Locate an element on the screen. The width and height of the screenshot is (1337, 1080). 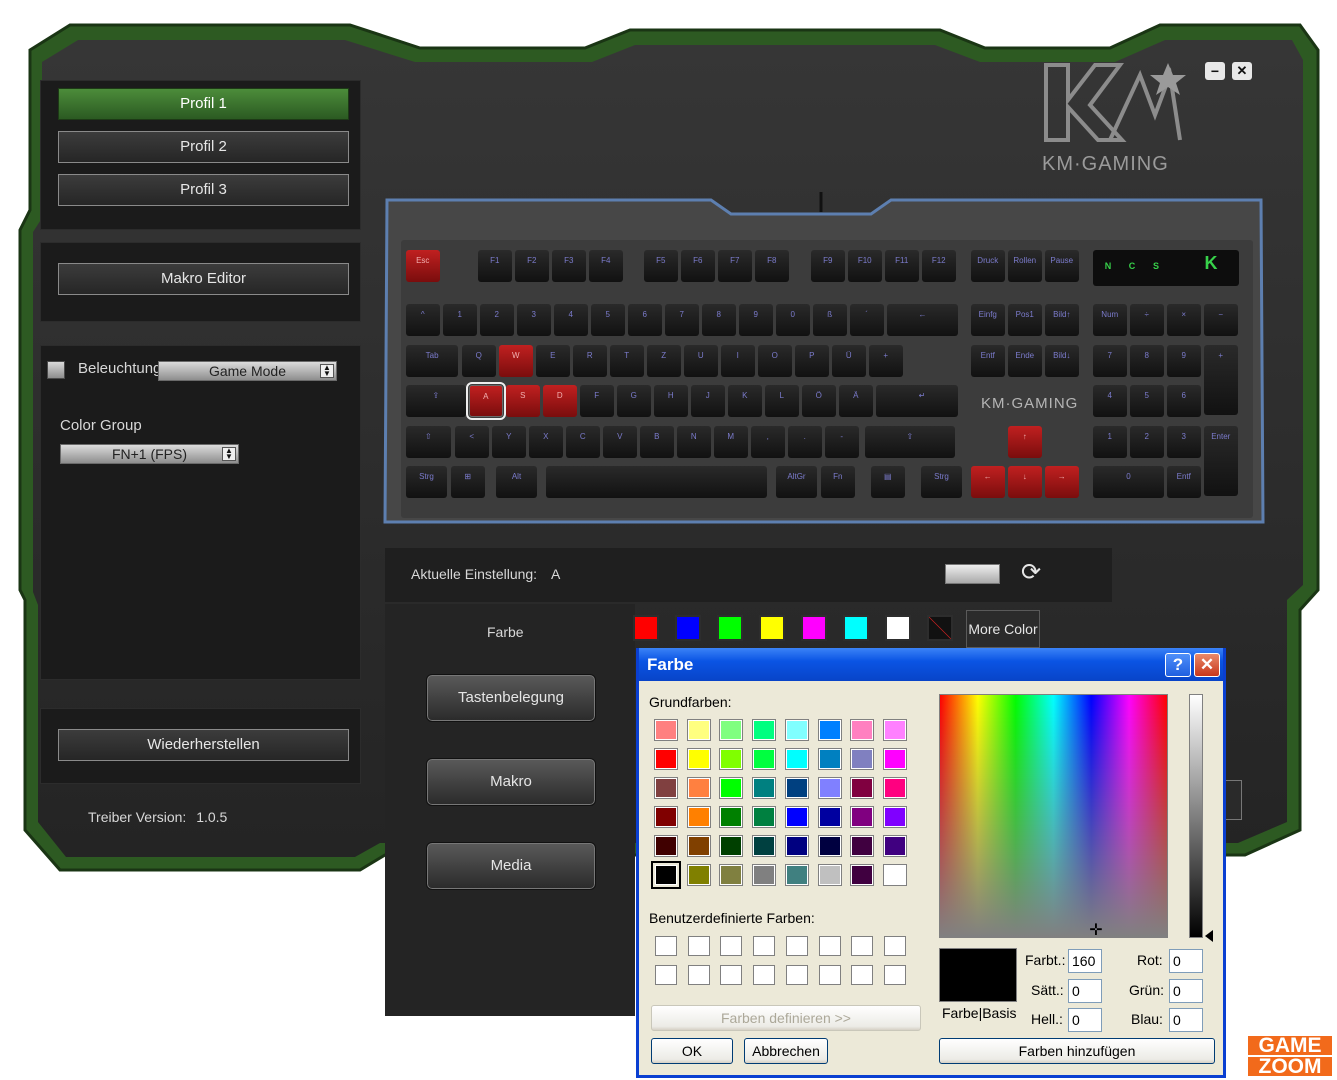
key-druck: Druck is located at coordinates (988, 266).